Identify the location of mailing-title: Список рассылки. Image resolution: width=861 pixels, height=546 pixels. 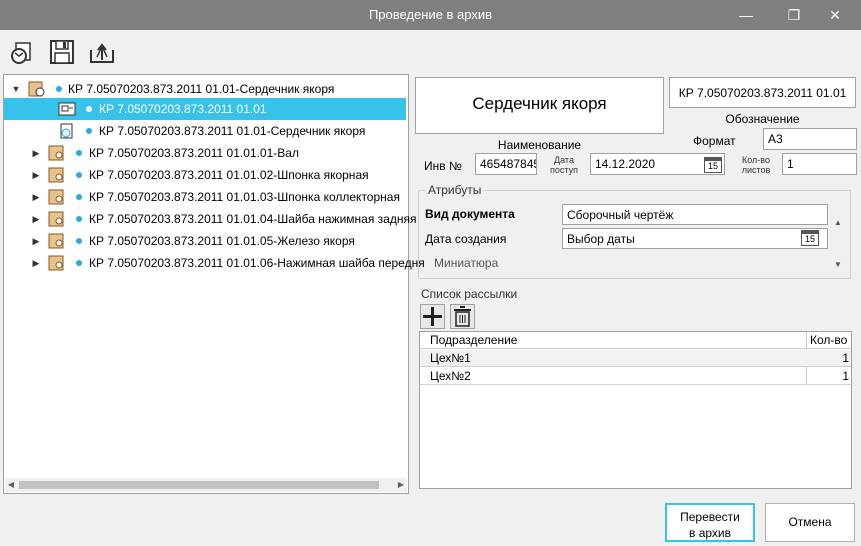
(469, 294).